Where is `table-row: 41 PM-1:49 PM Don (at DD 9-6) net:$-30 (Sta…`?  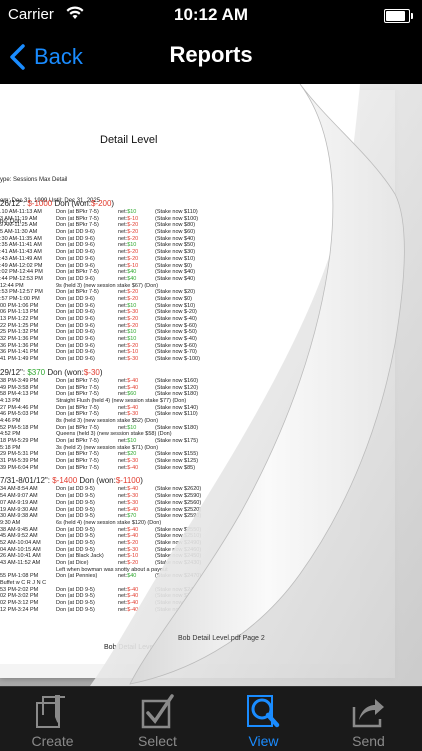
table-row: 41 PM-1:49 PM Don (at DD 9-6) net:$-30 (Sta… is located at coordinates (180, 359).